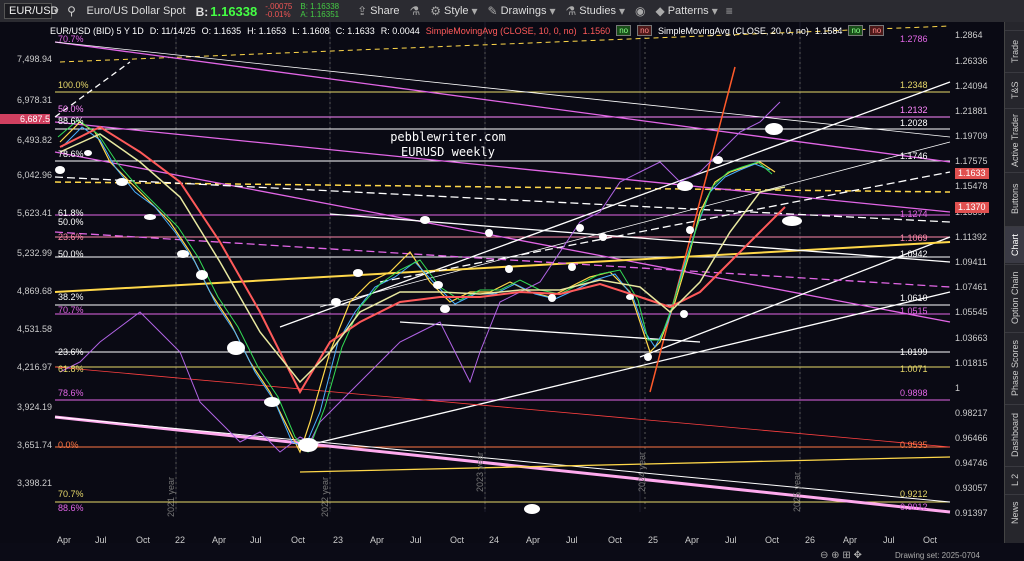  What do you see at coordinates (846, 555) in the screenshot?
I see `fit-icon: ⊞` at bounding box center [846, 555].